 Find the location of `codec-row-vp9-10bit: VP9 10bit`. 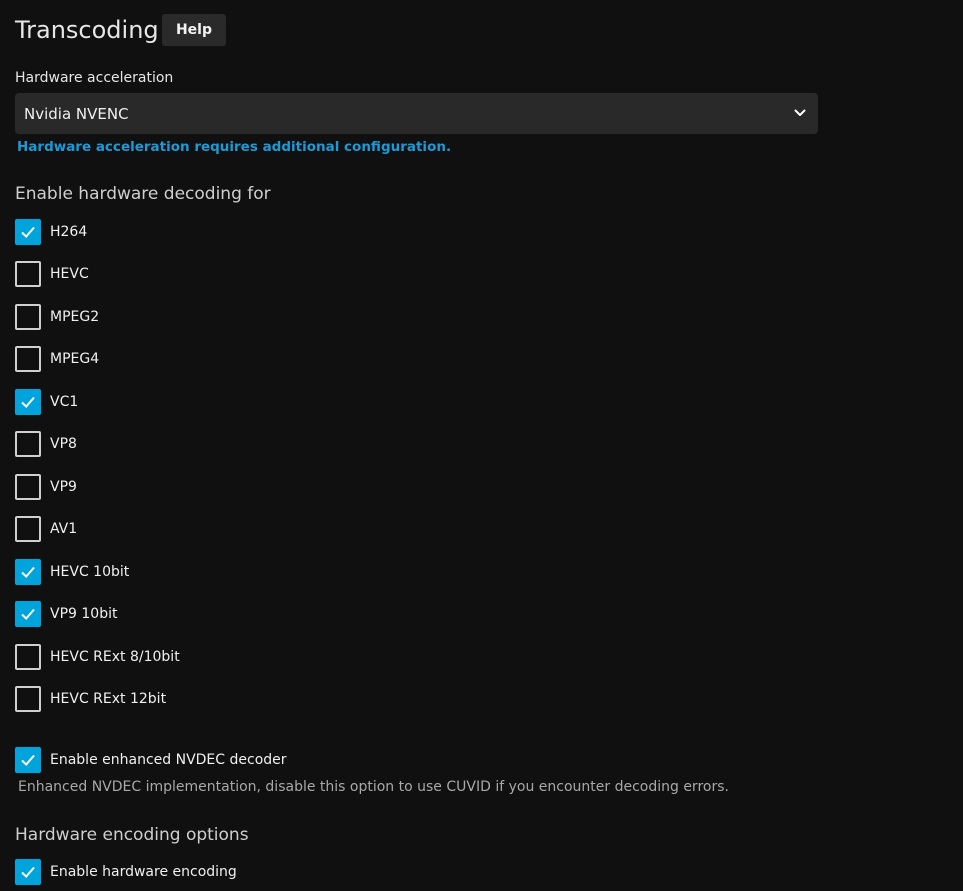

codec-row-vp9-10bit: VP9 10bit is located at coordinates (66, 614).